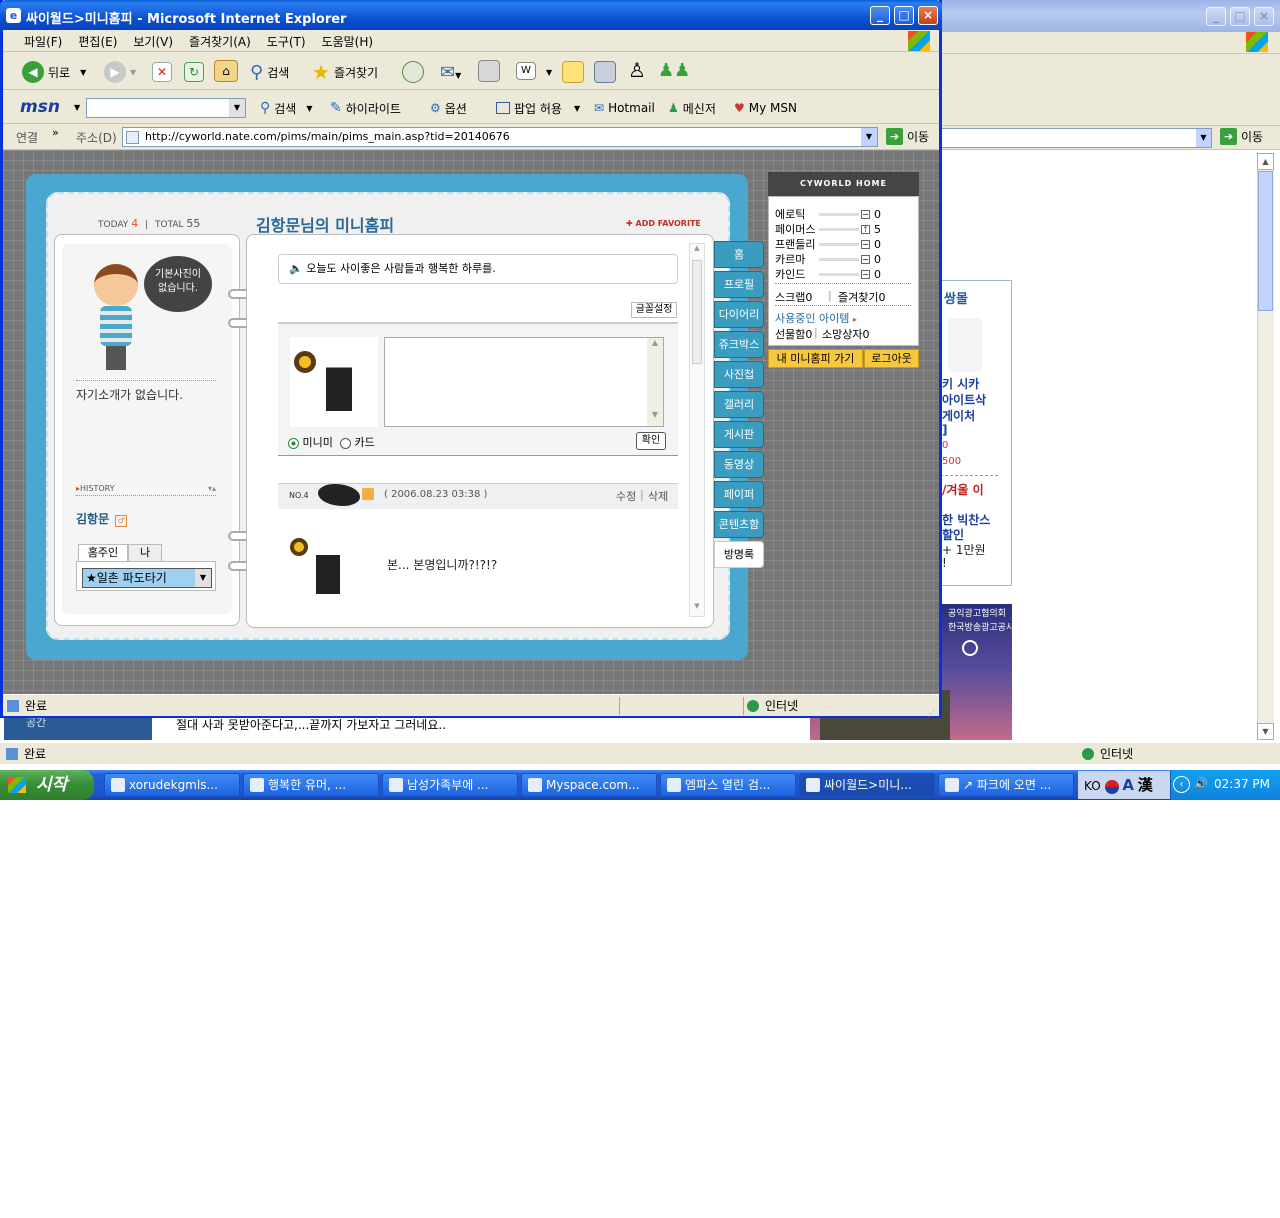 The height and width of the screenshot is (1218, 1280). I want to click on bg-promo-head: /겨울 이, so click(963, 489).